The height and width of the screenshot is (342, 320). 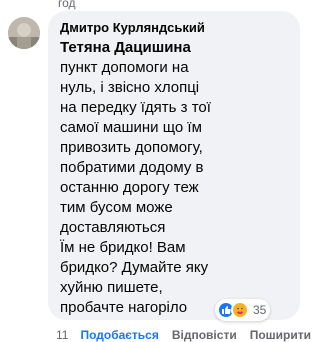 I want to click on comment-author: Дмитро Курляндський, so click(x=174, y=27).